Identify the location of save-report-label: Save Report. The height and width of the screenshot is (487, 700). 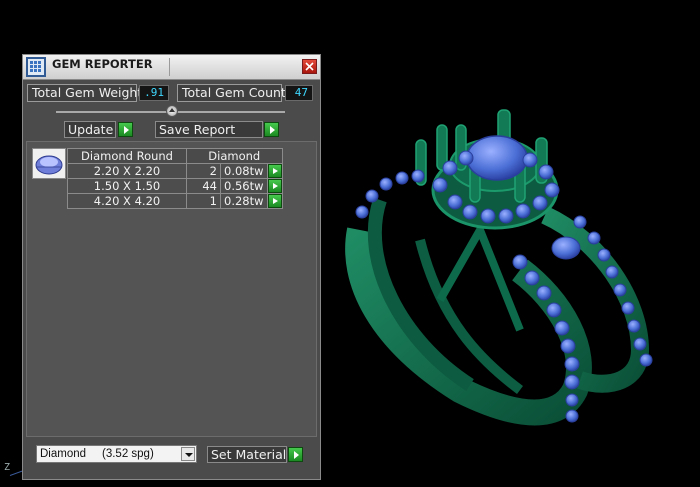
(197, 129).